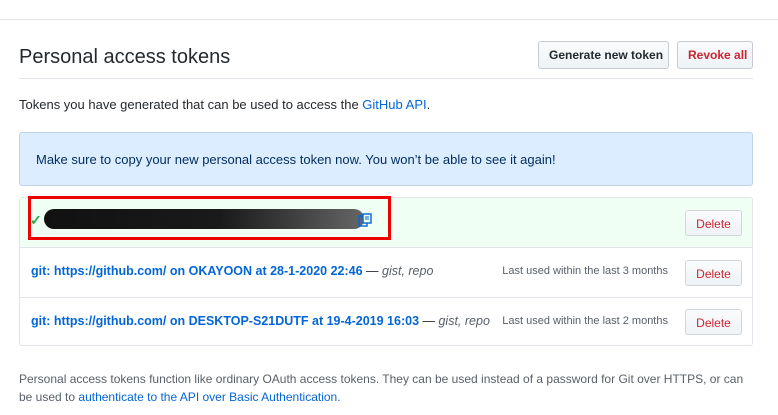 The width and height of the screenshot is (778, 415). Describe the element at coordinates (603, 55) in the screenshot. I see `generate-new-token-button: Generate new token` at that location.